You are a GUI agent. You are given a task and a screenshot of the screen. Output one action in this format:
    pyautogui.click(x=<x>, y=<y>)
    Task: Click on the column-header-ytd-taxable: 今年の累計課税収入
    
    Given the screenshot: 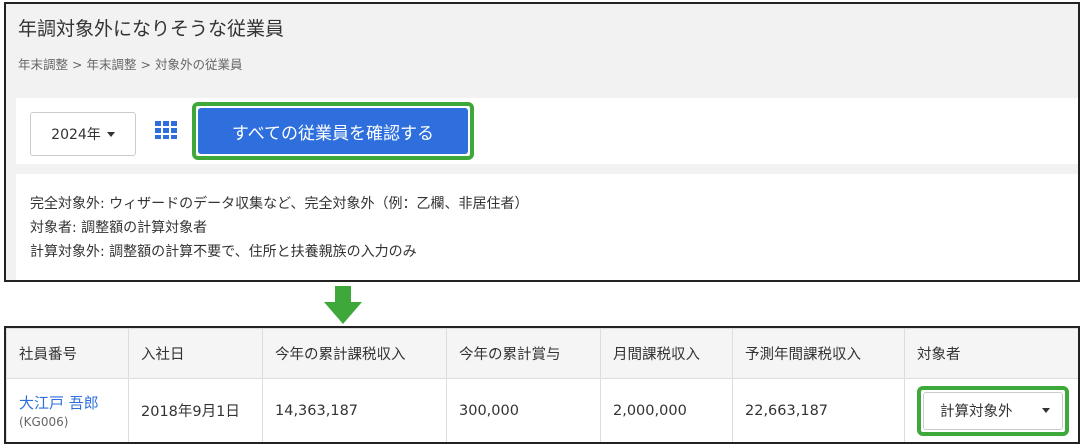 What is the action you would take?
    pyautogui.click(x=354, y=353)
    